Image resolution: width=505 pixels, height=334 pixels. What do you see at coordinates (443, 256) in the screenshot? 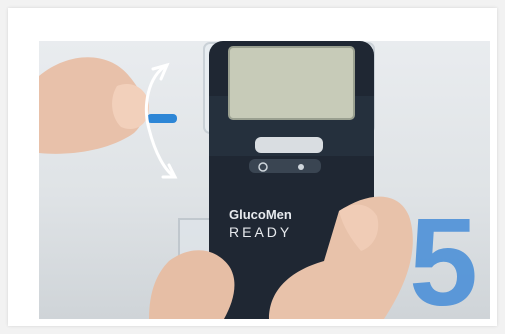
I see `step-number: 5` at bounding box center [443, 256].